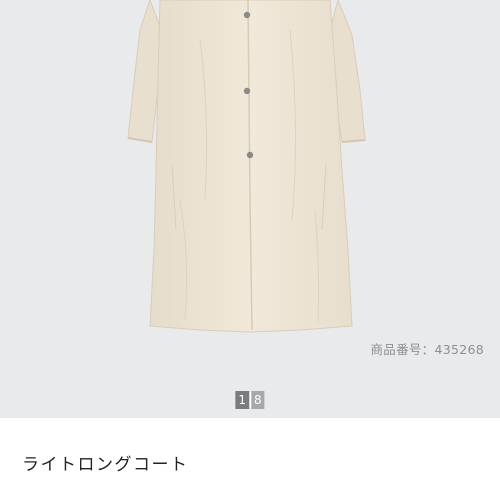 The height and width of the screenshot is (500, 500). What do you see at coordinates (258, 400) in the screenshot?
I see `pager-total: 8` at bounding box center [258, 400].